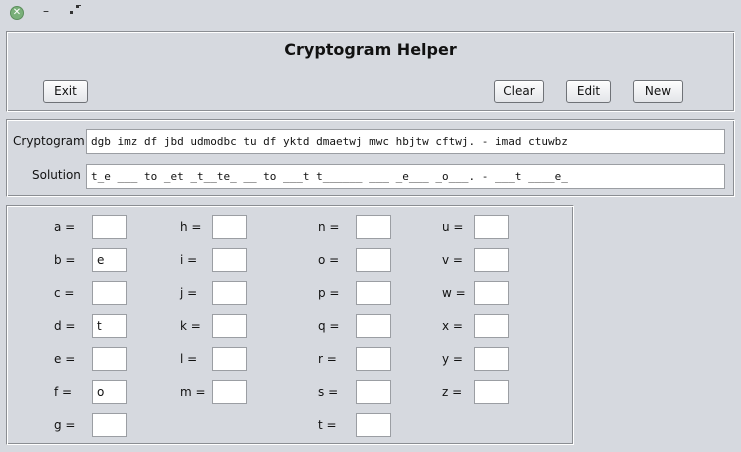 This screenshot has height=452, width=741. Describe the element at coordinates (63, 392) in the screenshot. I see `letter-label-f: f =` at that location.